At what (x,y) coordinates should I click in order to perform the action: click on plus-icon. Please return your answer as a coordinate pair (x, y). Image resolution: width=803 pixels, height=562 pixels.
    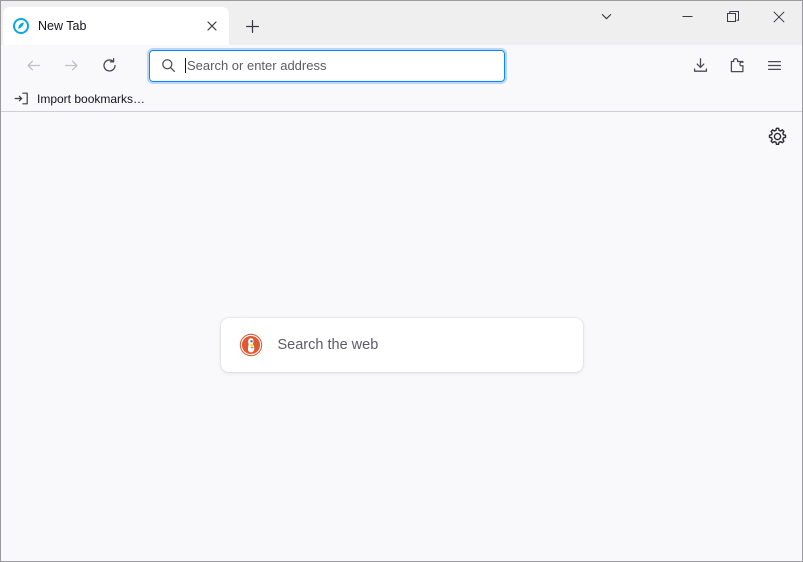
    Looking at the image, I should click on (252, 26).